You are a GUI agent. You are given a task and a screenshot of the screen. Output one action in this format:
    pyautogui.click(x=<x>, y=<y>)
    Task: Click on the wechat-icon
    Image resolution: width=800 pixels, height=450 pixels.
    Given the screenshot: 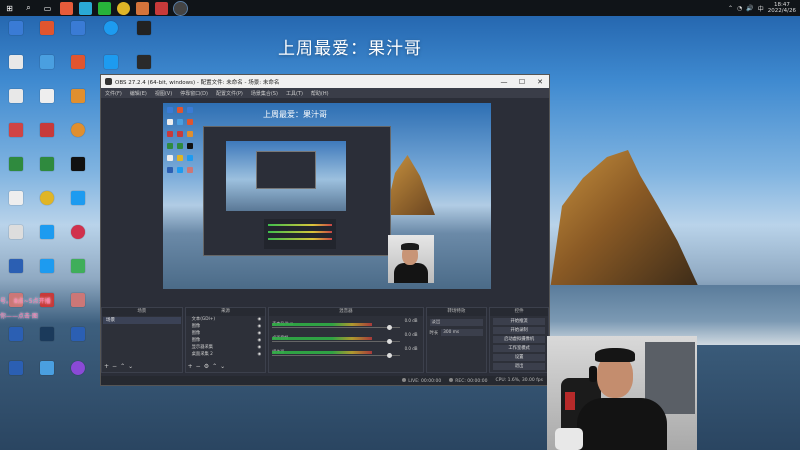 What is the action you would take?
    pyautogui.click(x=104, y=8)
    